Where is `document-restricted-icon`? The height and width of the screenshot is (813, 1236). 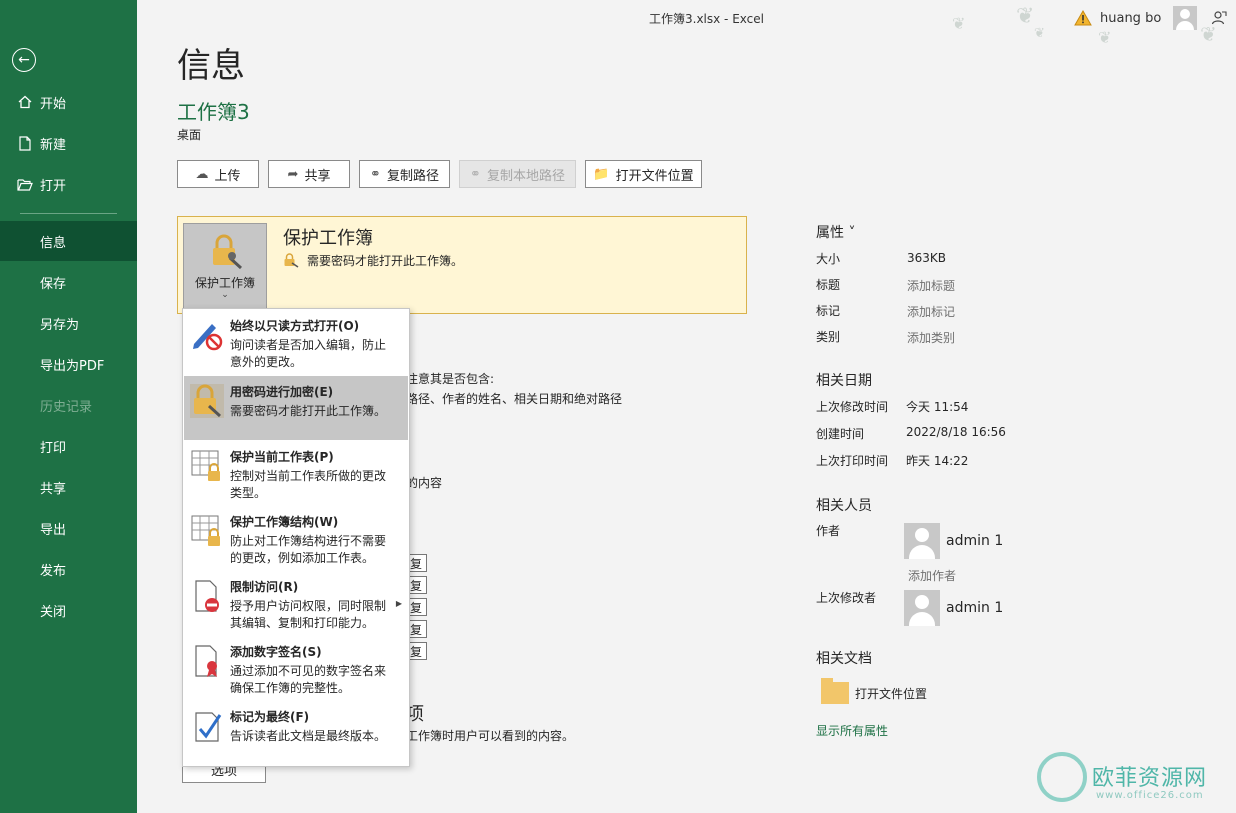 document-restricted-icon is located at coordinates (207, 596).